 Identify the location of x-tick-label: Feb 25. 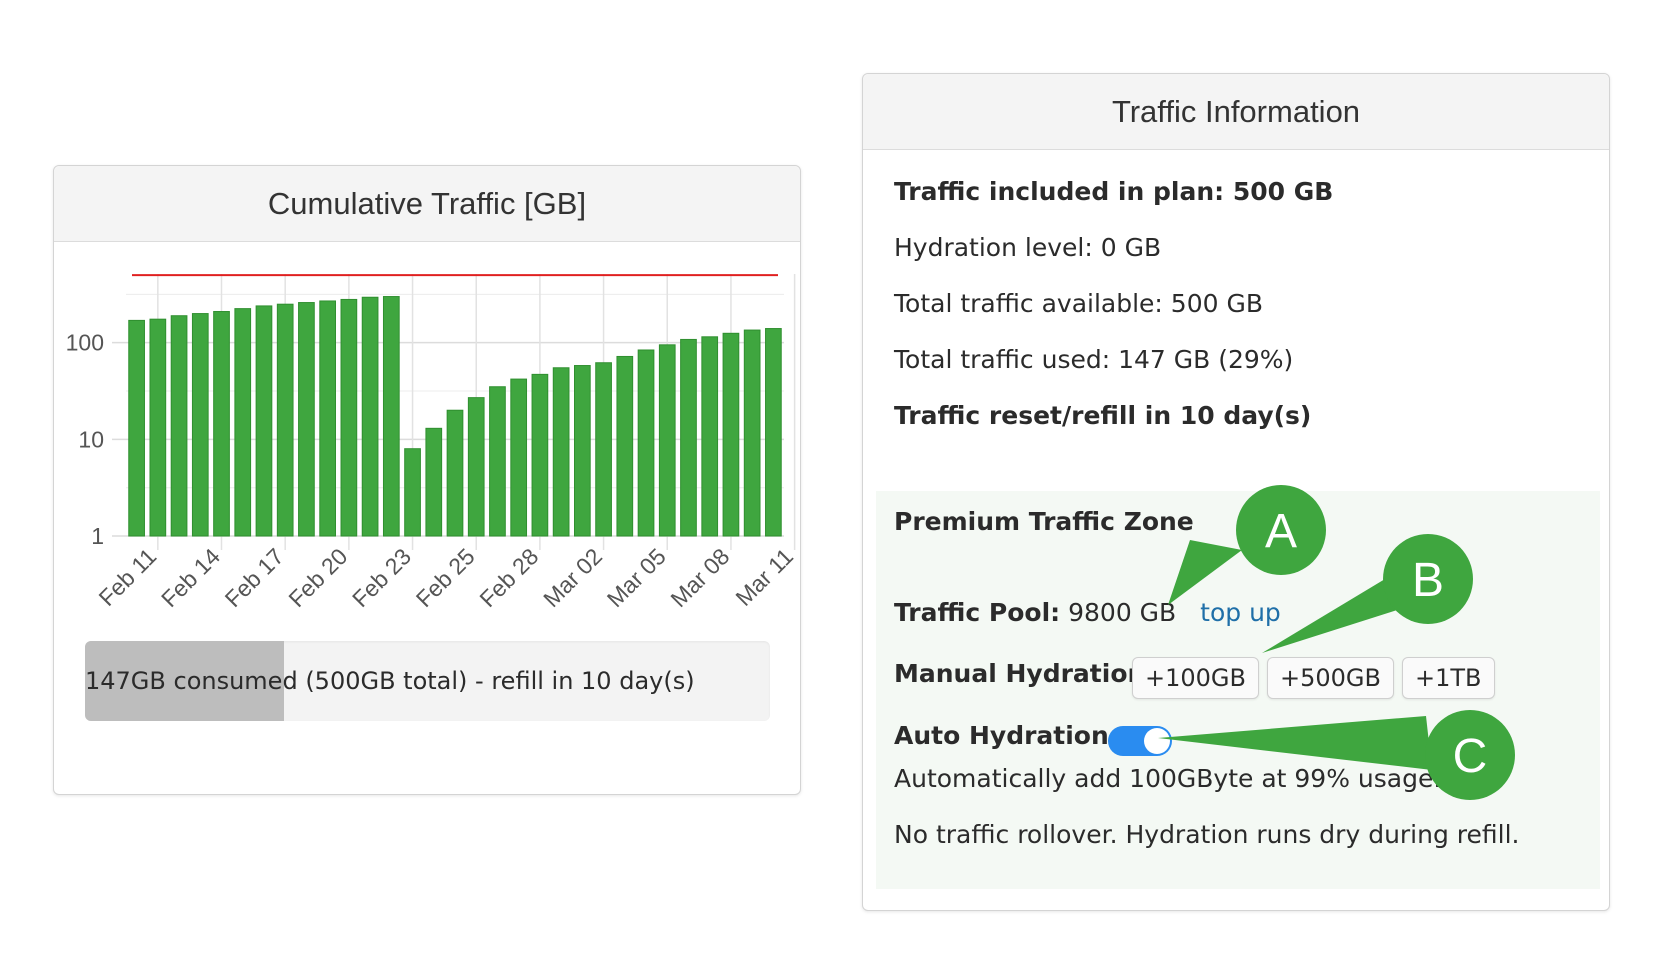
(445, 577).